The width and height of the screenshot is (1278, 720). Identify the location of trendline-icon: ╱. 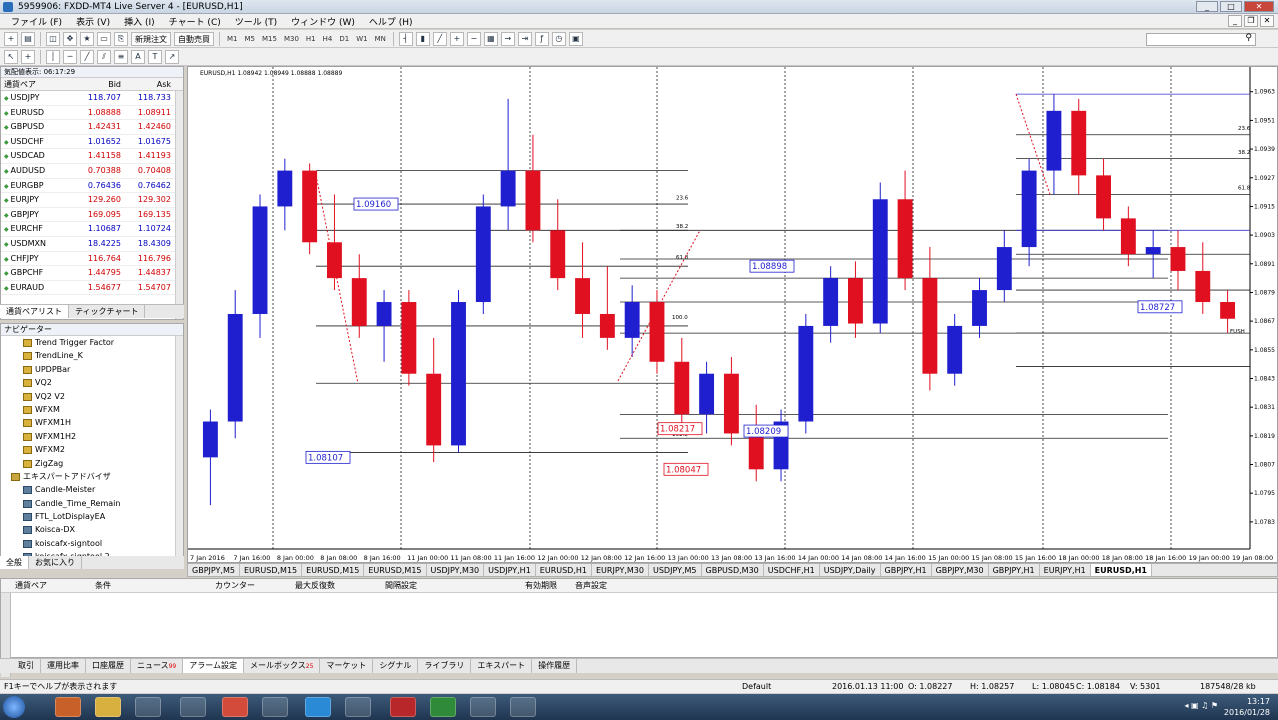
(87, 56).